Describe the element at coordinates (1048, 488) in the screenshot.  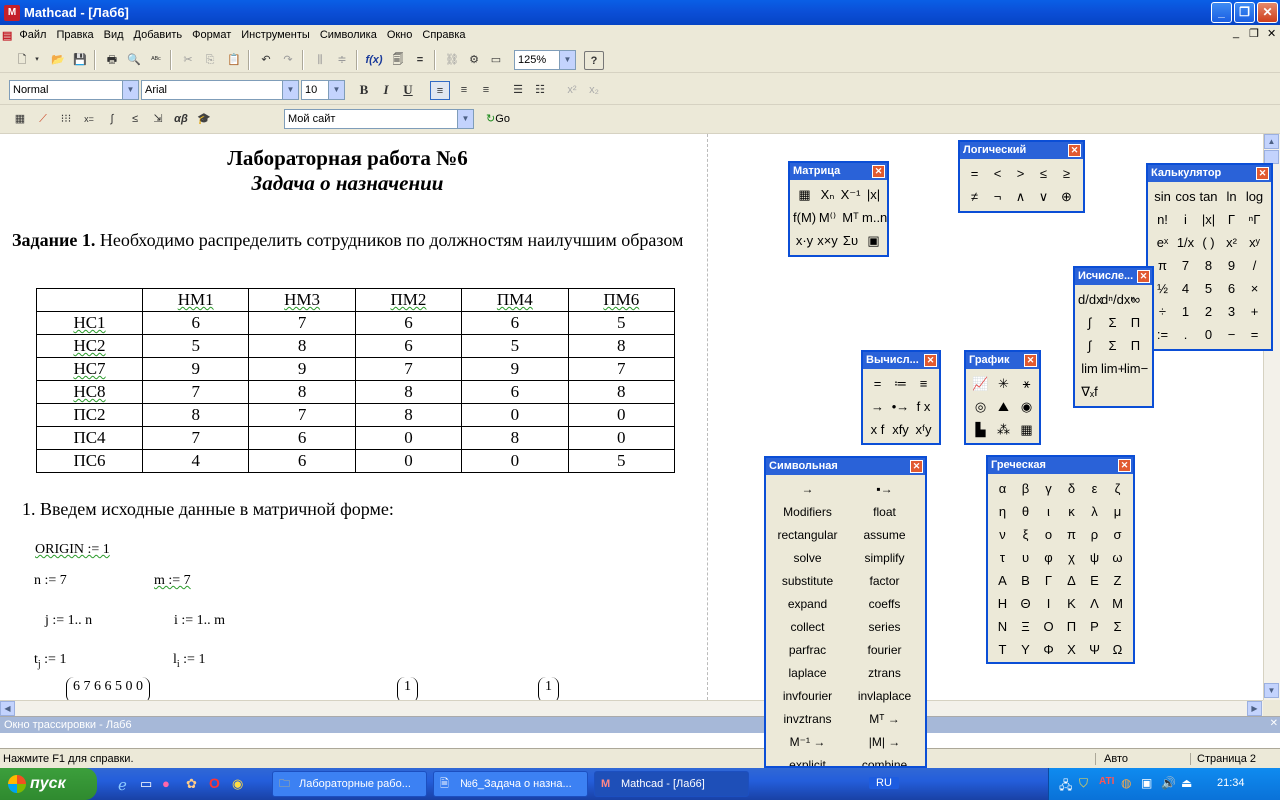
I see `greek-palette-button: γ` at that location.